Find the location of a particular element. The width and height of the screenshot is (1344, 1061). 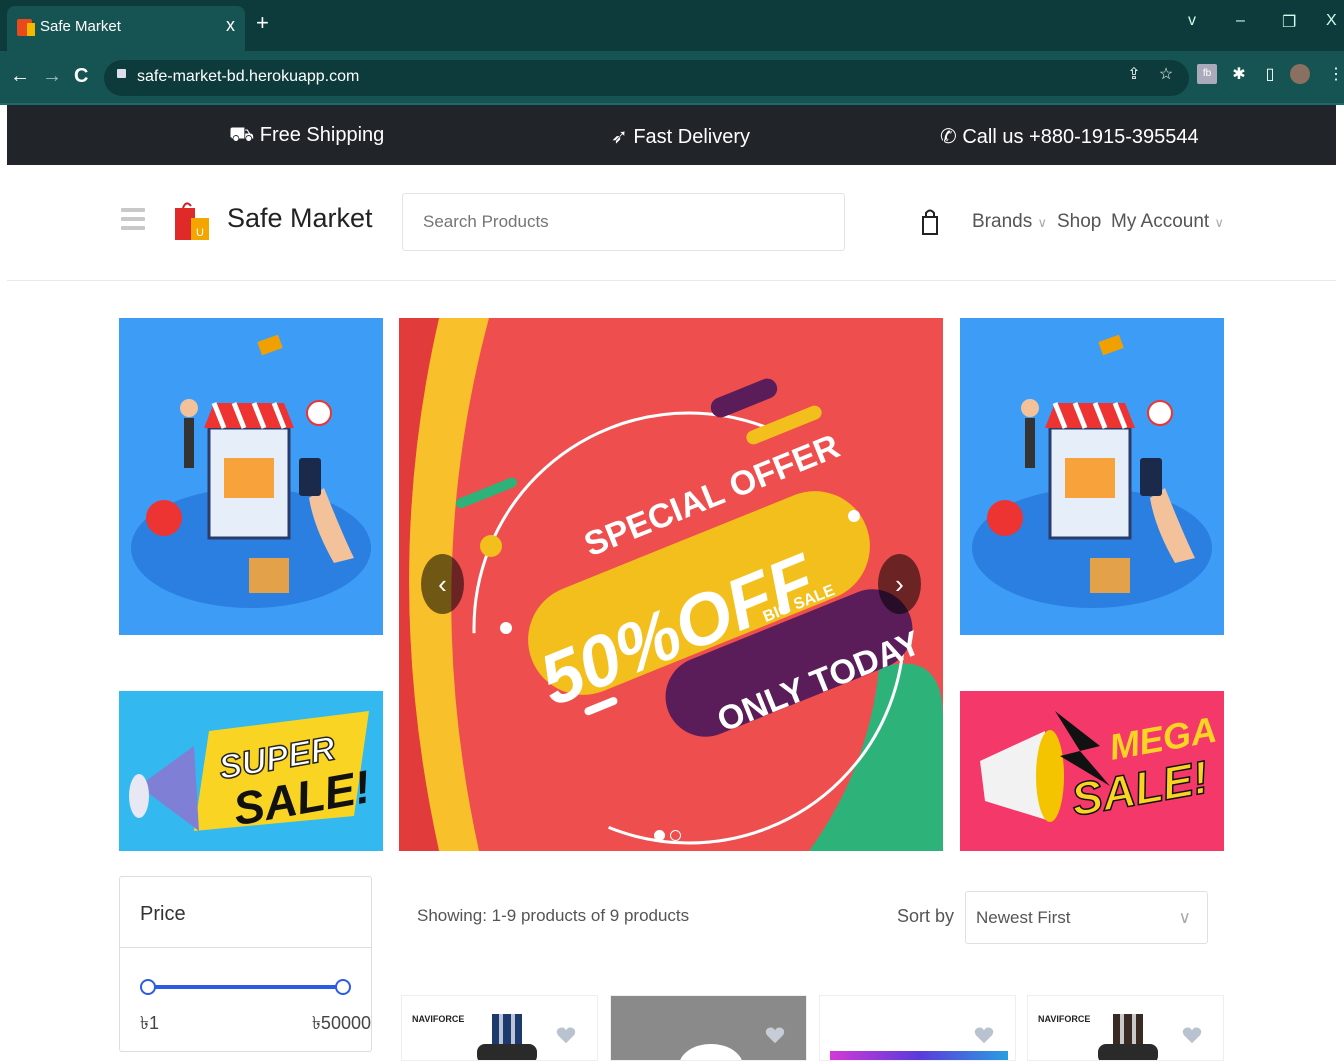

reload-icon: C is located at coordinates (81, 76).